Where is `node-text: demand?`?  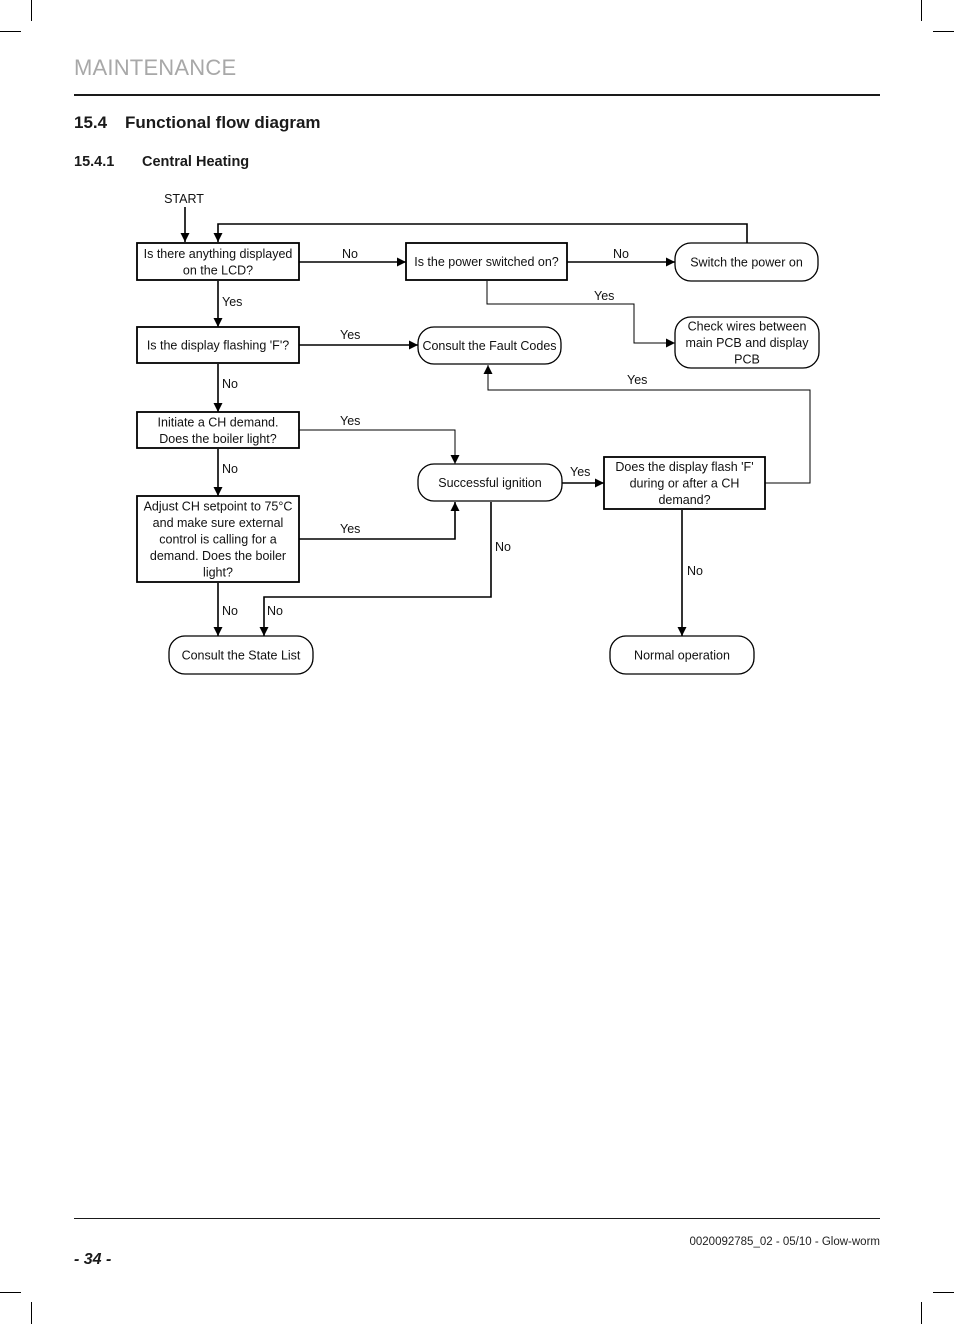 node-text: demand? is located at coordinates (684, 500).